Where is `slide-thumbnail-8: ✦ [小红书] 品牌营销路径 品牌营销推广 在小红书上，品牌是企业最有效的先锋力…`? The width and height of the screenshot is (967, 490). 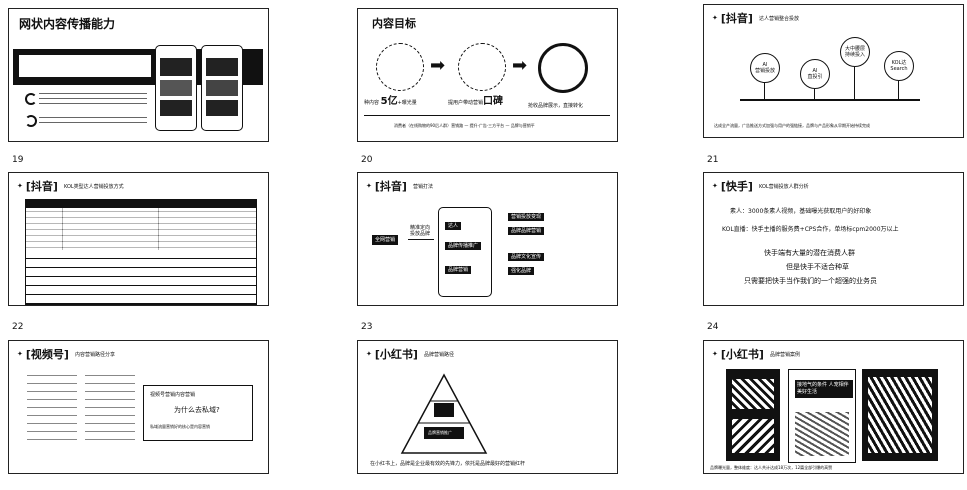
slide-thumbnail-8: ✦ [小红书] 品牌营销路径 品牌营销推广 在小红书上，品牌是企业最有效的先锋力… is located at coordinates (487, 407).